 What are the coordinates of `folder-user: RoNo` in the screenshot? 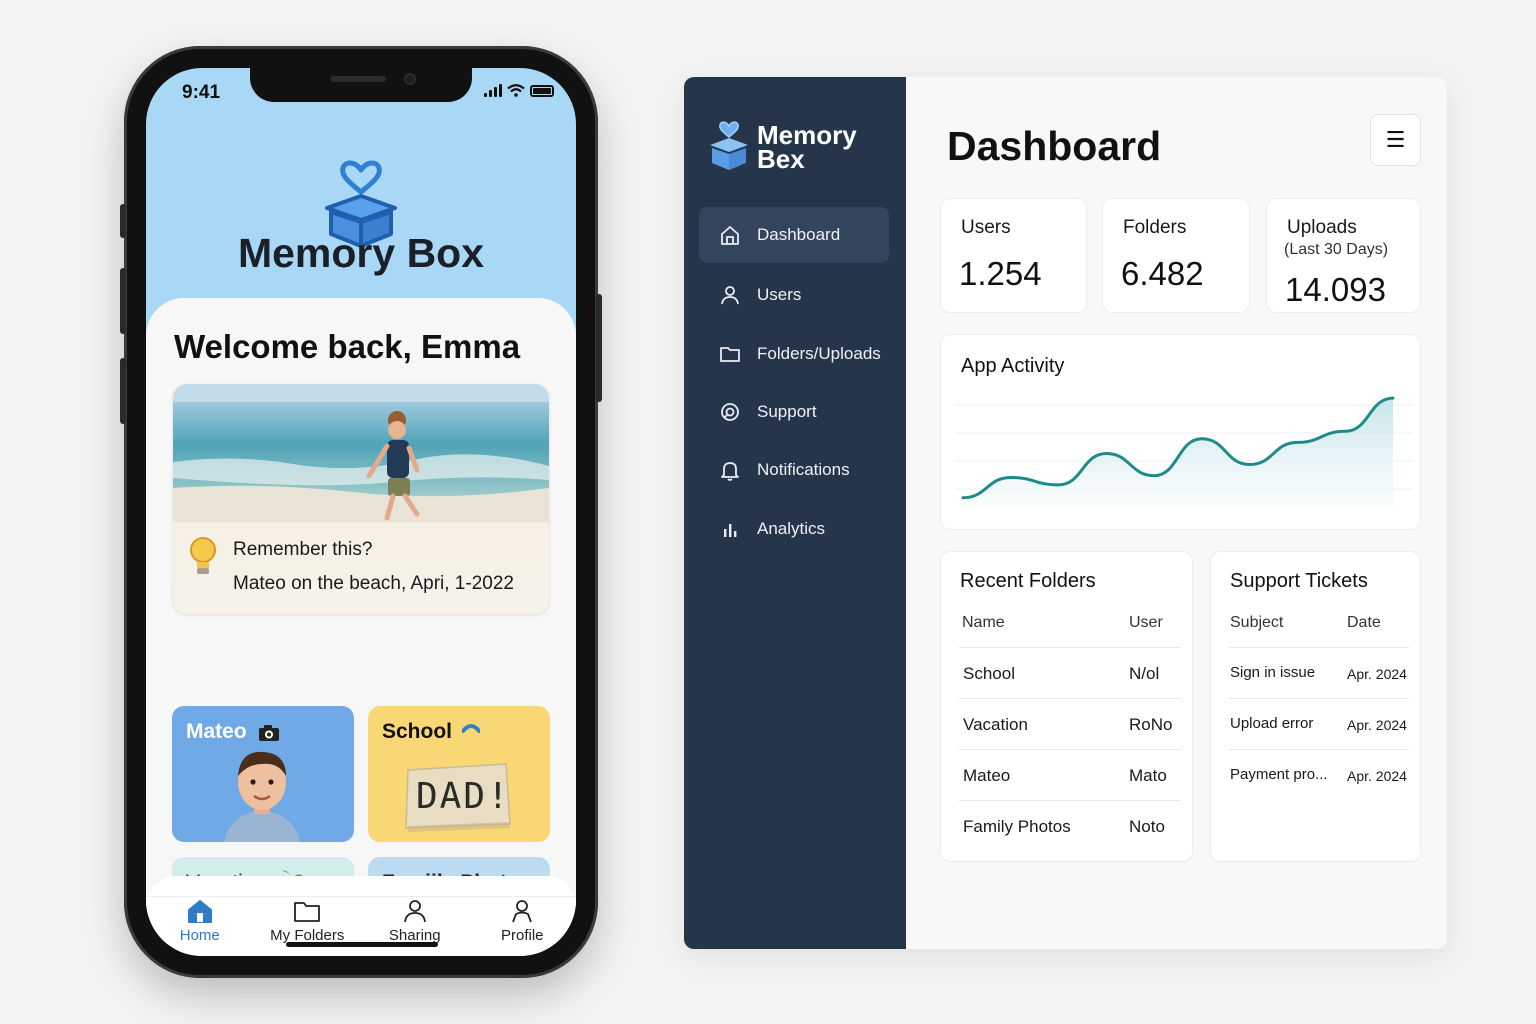 It's located at (1151, 724).